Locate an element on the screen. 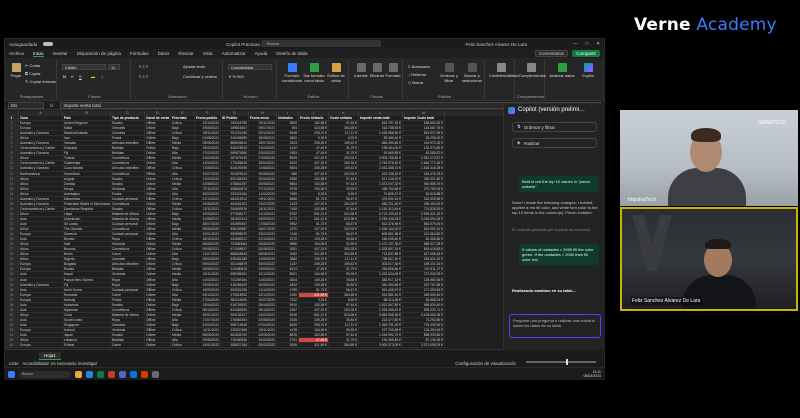  user-name: Felix Sanchez Alvarez De Lara is located at coordinates (496, 44).